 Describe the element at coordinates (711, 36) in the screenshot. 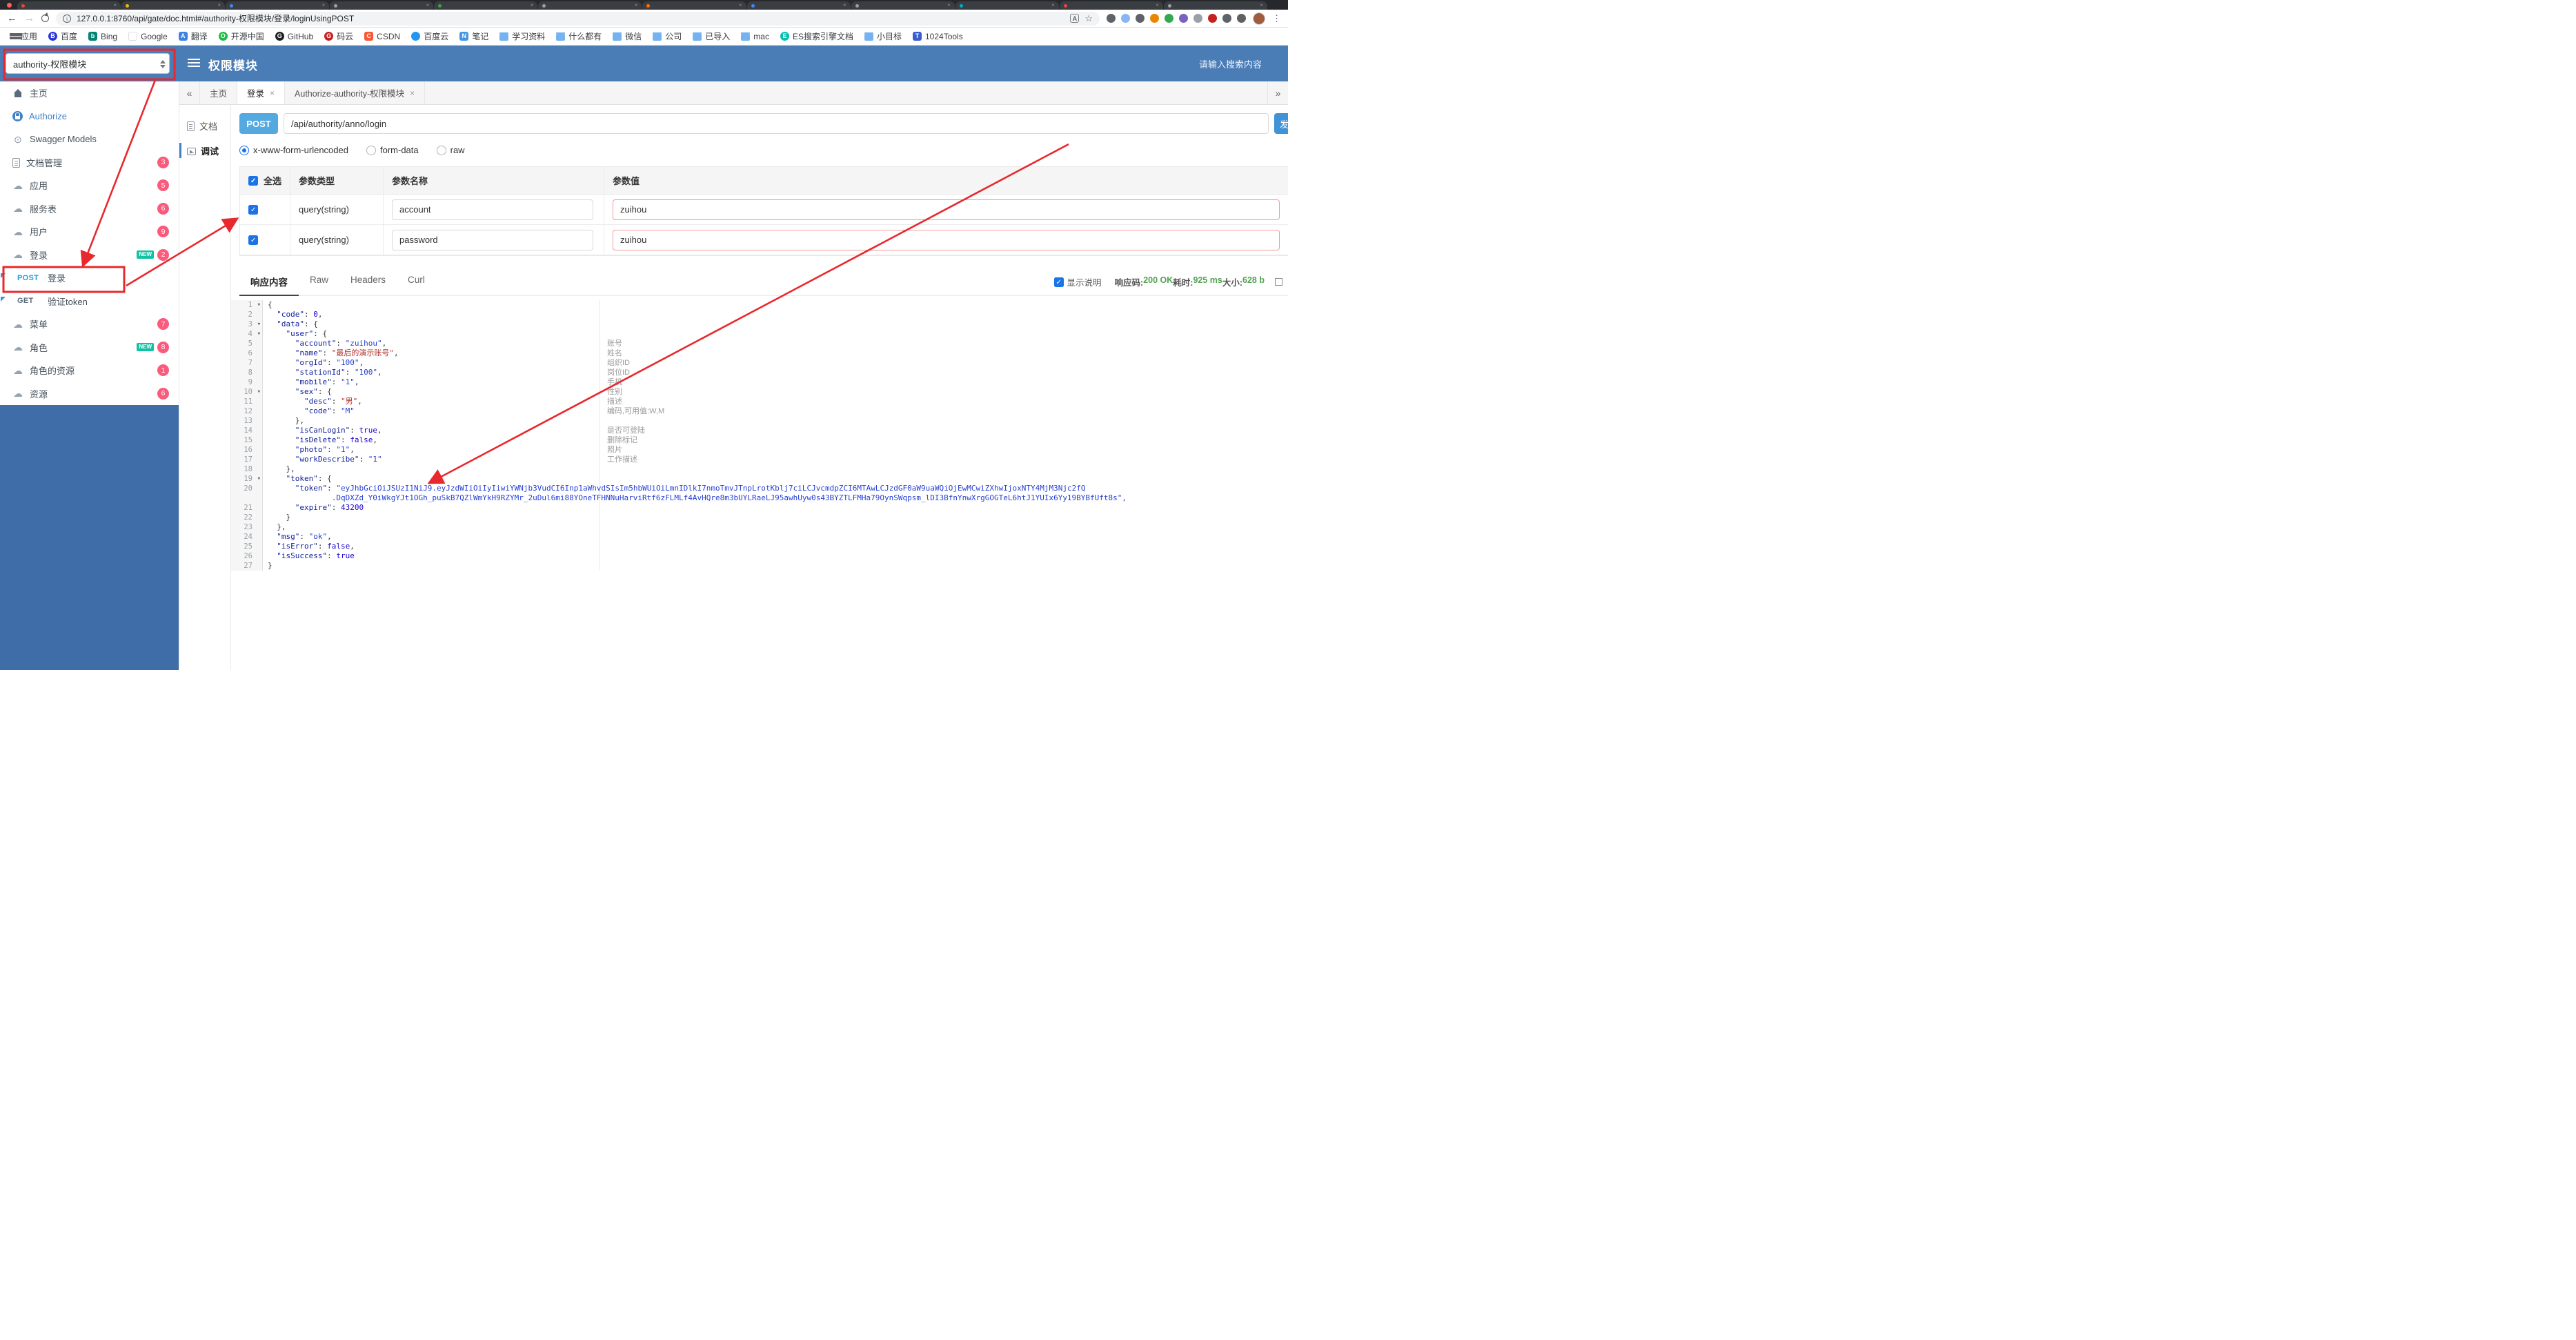

I see `bookmark-item: 已导入` at that location.